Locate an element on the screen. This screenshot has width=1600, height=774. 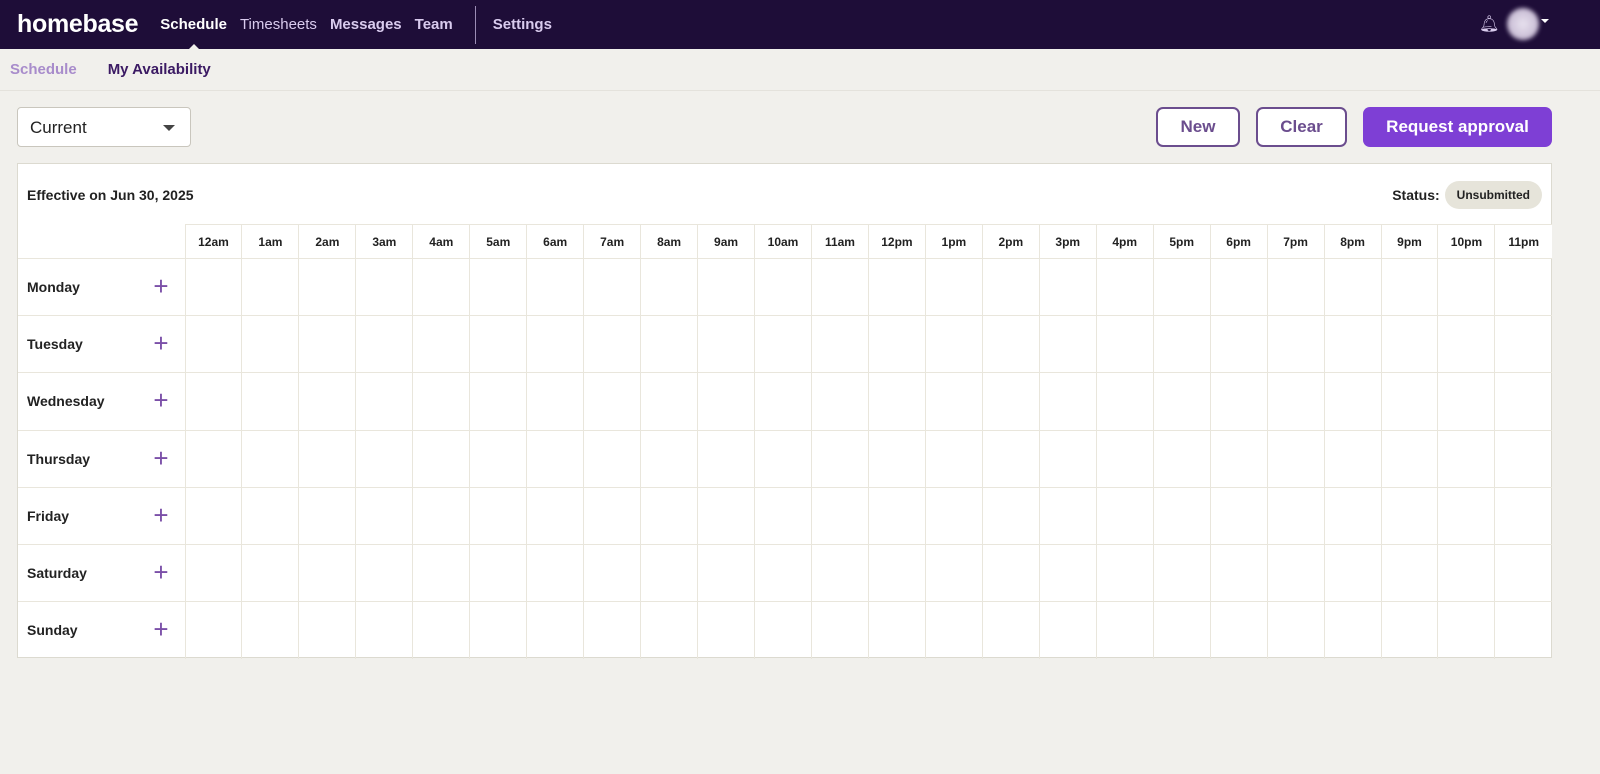
avatar is located at coordinates (1523, 24).